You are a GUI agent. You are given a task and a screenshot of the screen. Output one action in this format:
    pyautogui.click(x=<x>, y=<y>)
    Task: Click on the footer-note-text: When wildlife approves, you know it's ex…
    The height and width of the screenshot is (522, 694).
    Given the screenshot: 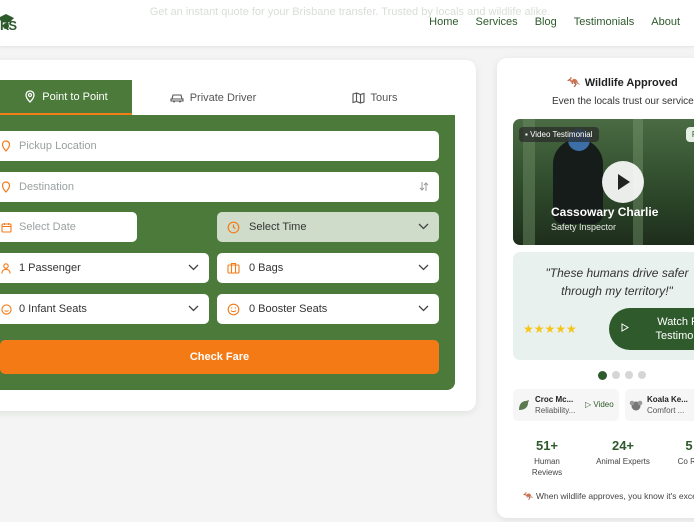 What is the action you would take?
    pyautogui.click(x=614, y=496)
    